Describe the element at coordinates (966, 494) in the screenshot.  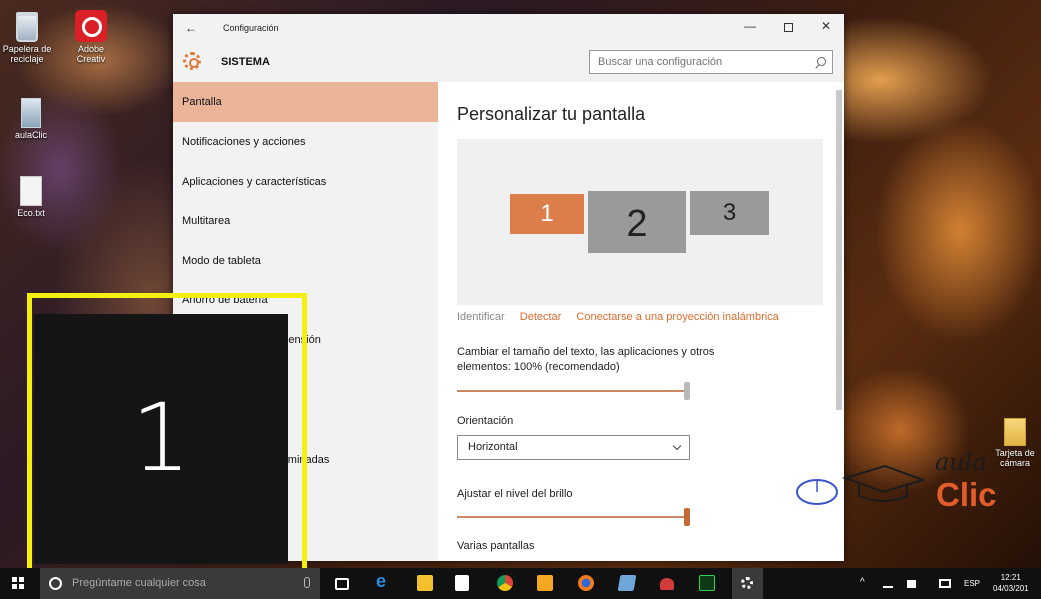
I see `watermark-clic: Clic` at that location.